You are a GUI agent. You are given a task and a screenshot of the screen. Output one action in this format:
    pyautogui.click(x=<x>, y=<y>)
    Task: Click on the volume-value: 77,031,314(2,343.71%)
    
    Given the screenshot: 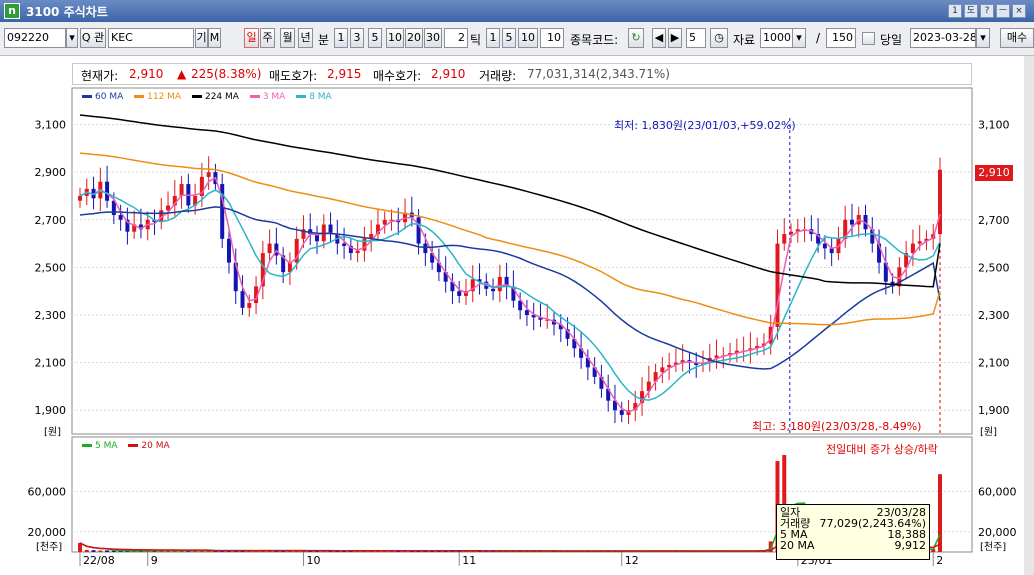 What is the action you would take?
    pyautogui.click(x=598, y=74)
    